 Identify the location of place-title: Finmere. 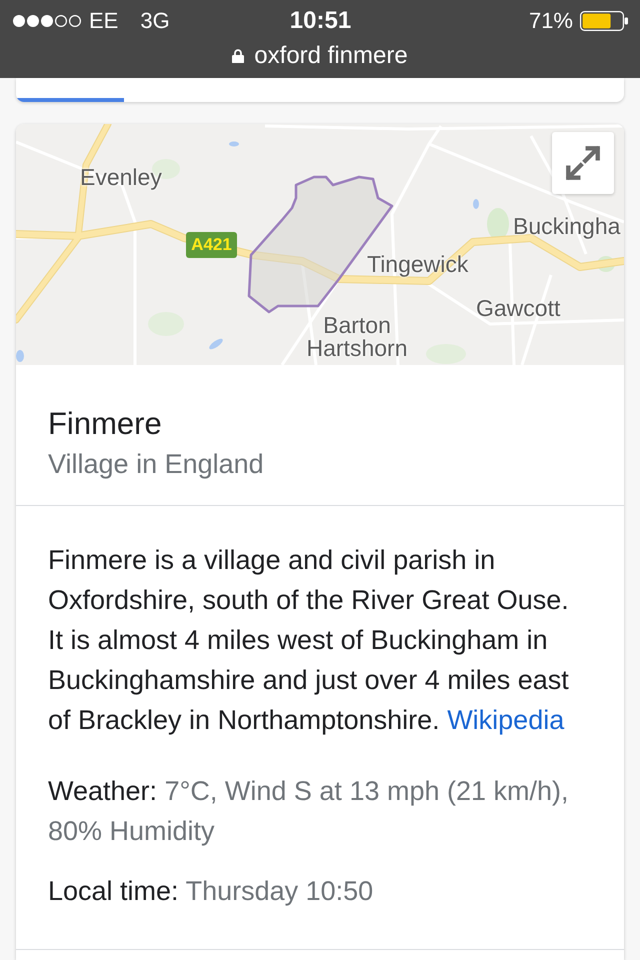
(105, 424).